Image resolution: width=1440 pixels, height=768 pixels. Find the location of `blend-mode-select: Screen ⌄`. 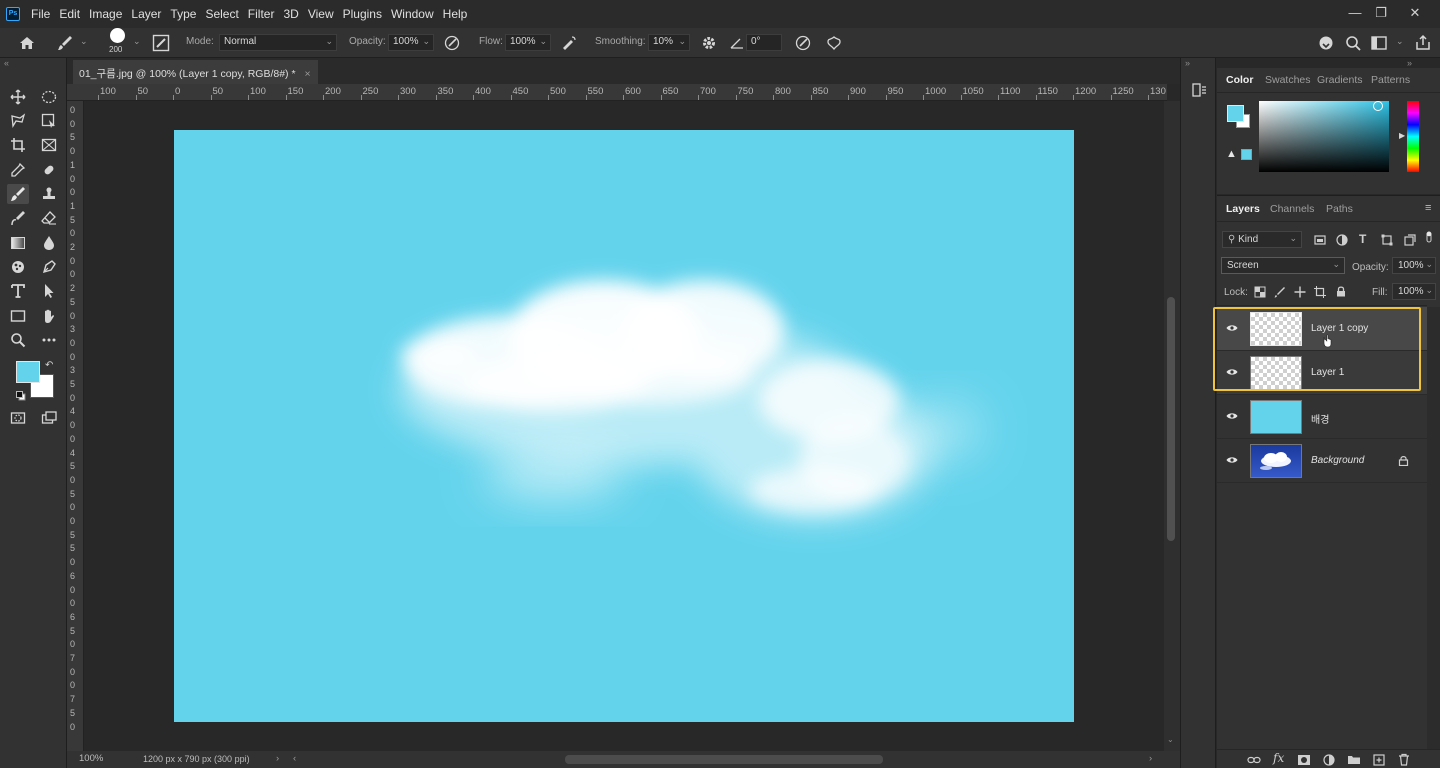

blend-mode-select: Screen ⌄ is located at coordinates (1283, 265).